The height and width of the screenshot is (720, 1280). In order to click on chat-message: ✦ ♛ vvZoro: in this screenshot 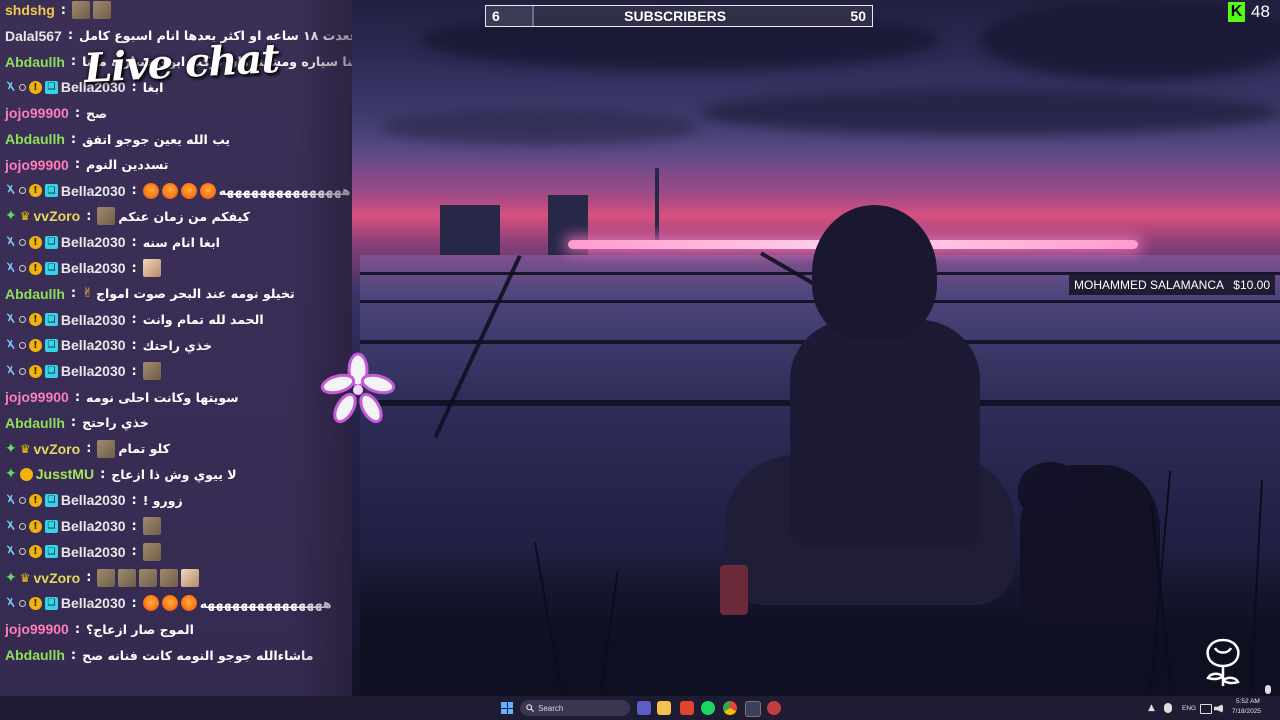, I will do `click(102, 578)`.